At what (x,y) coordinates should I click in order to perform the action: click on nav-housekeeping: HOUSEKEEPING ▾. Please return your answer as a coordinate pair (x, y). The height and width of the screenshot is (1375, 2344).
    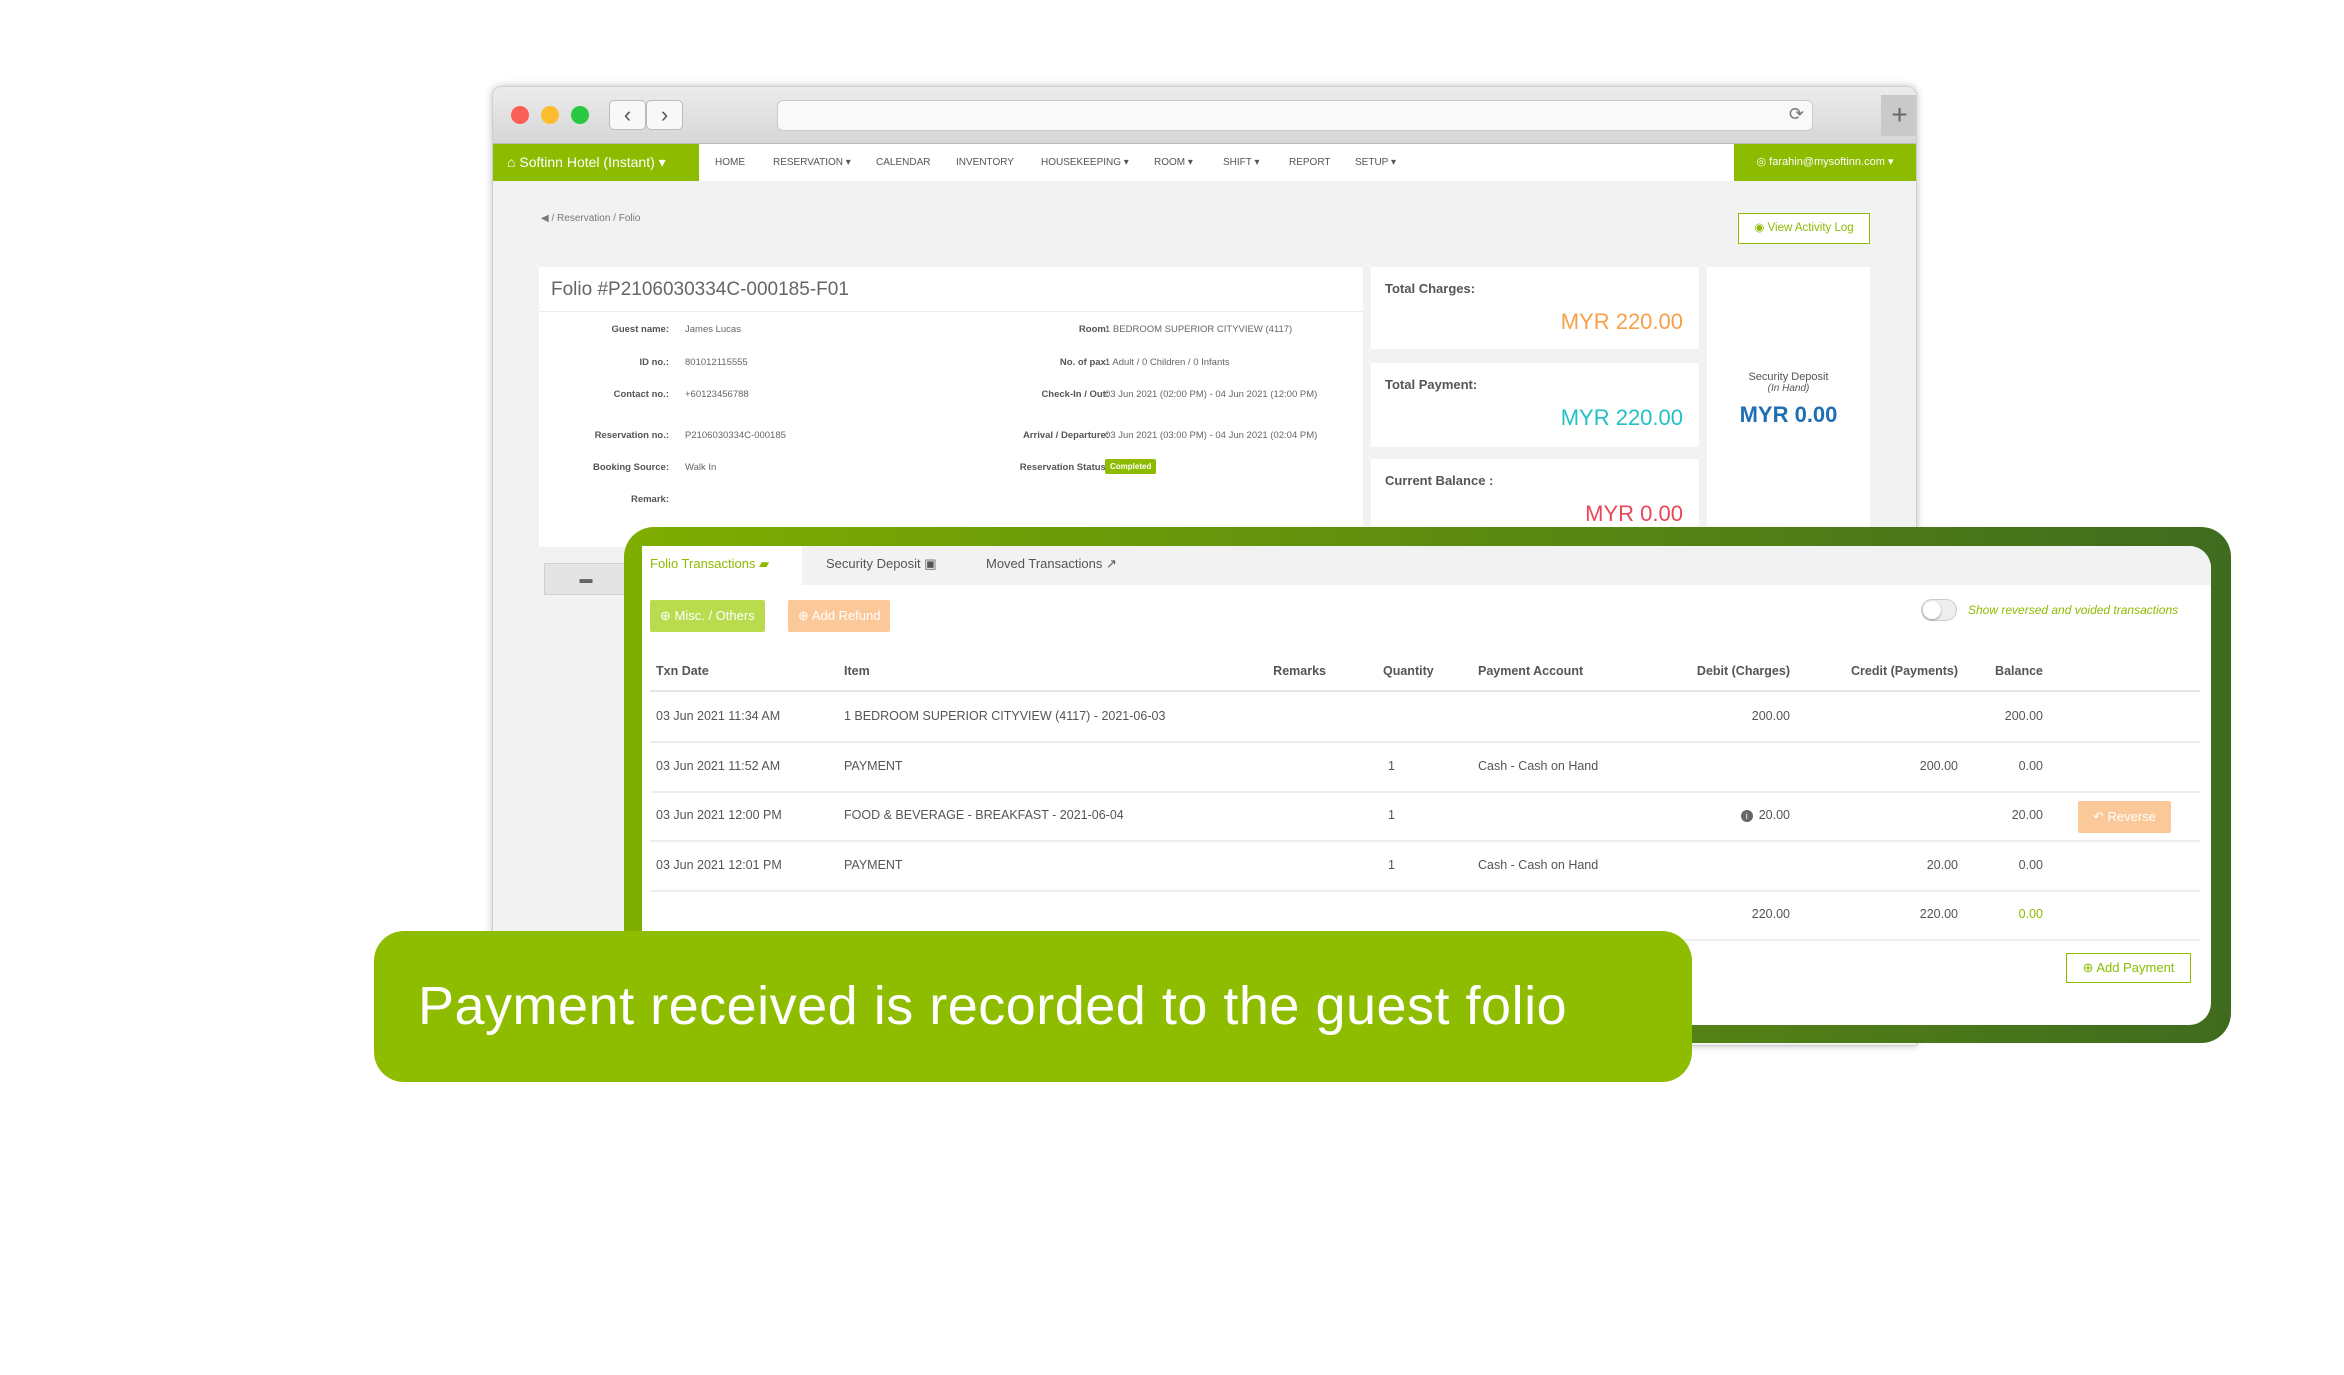
    Looking at the image, I should click on (1085, 162).